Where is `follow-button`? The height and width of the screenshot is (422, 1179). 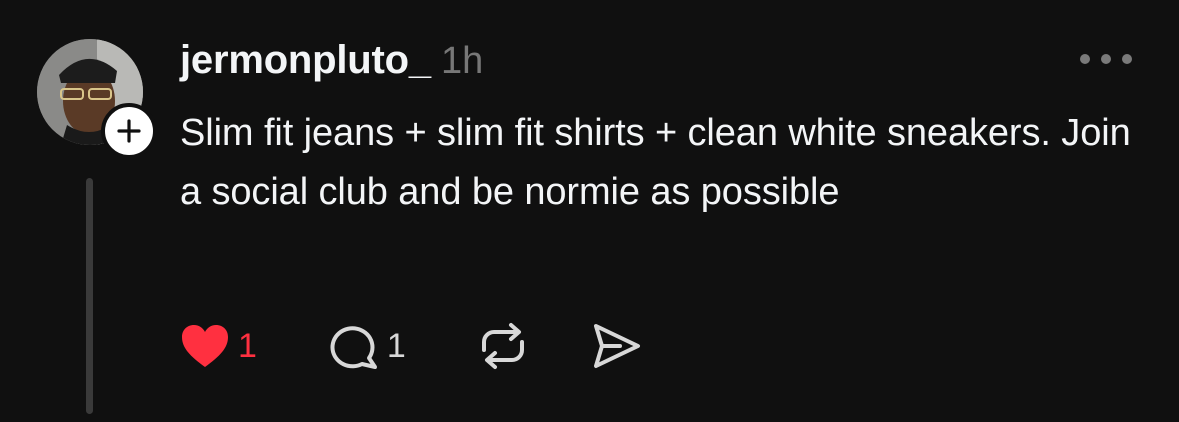 follow-button is located at coordinates (129, 131).